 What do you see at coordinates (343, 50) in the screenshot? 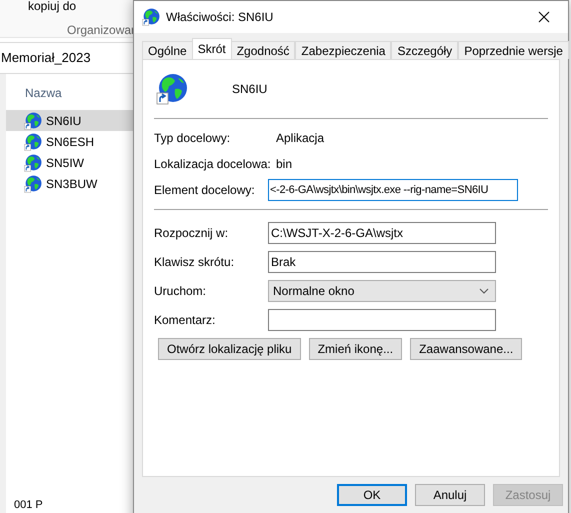
I see `tab: Zabezpieczenia` at bounding box center [343, 50].